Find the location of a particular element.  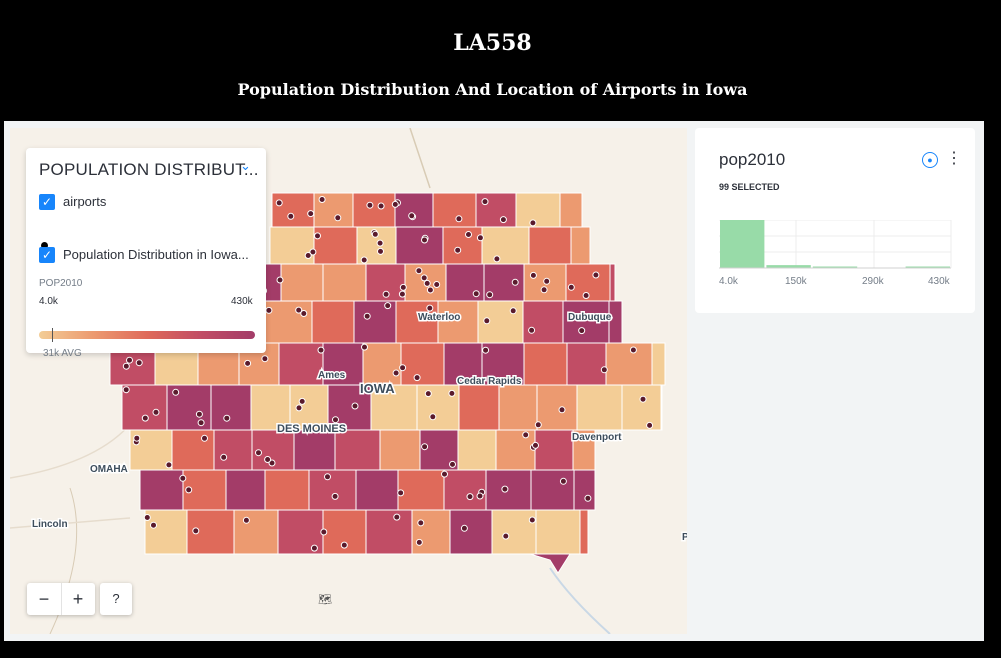

zoom-out-button: − is located at coordinates (44, 599).